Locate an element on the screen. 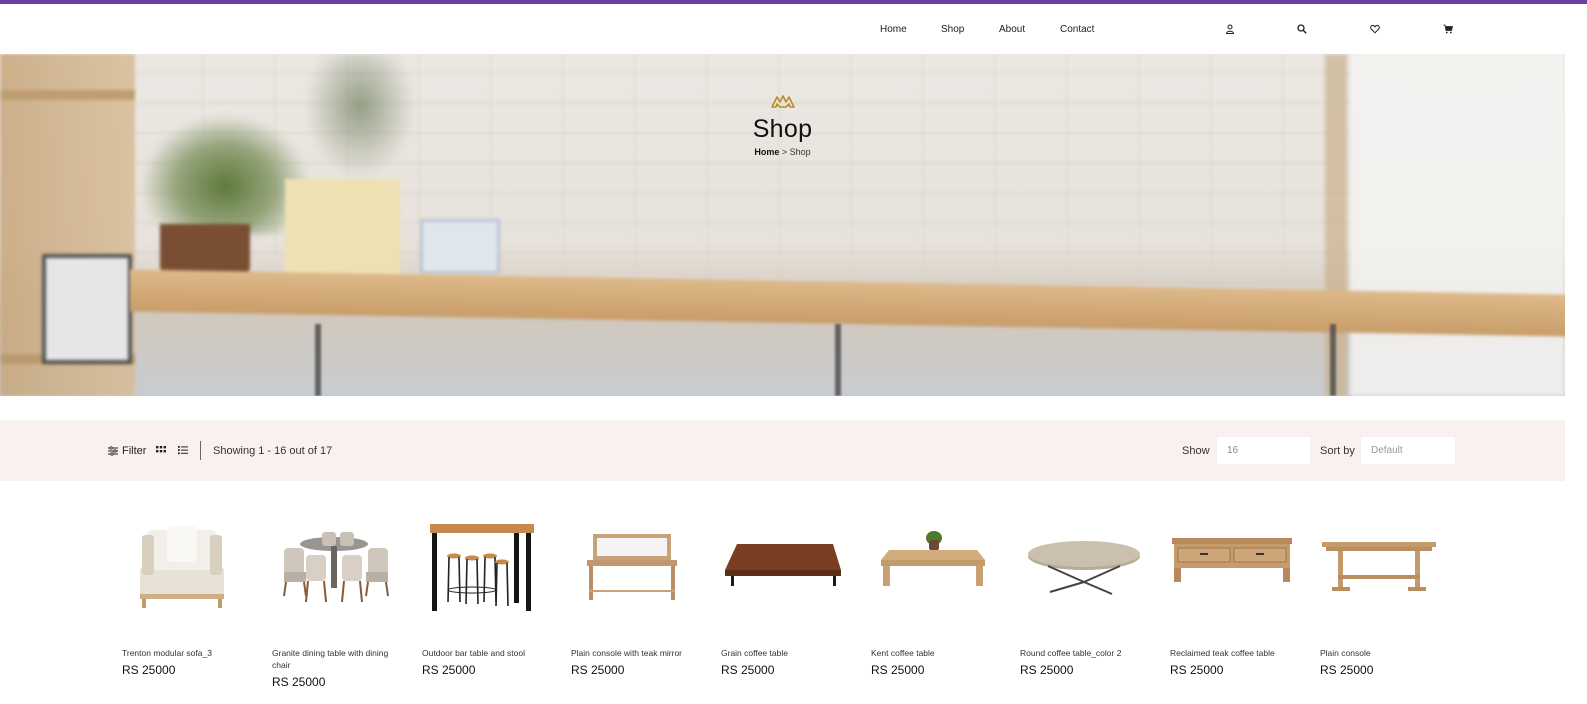 The image size is (1587, 704). page-title: Shop is located at coordinates (782, 129).